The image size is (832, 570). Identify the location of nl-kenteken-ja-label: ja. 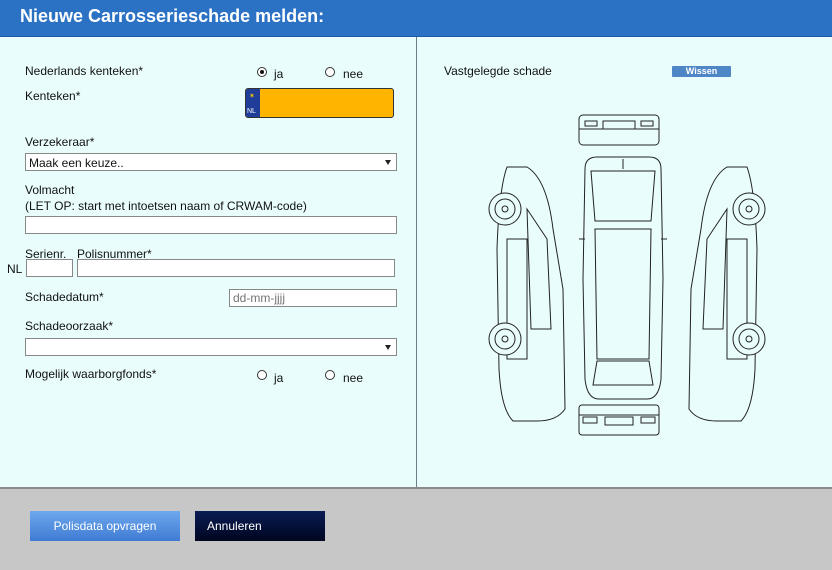
(279, 74).